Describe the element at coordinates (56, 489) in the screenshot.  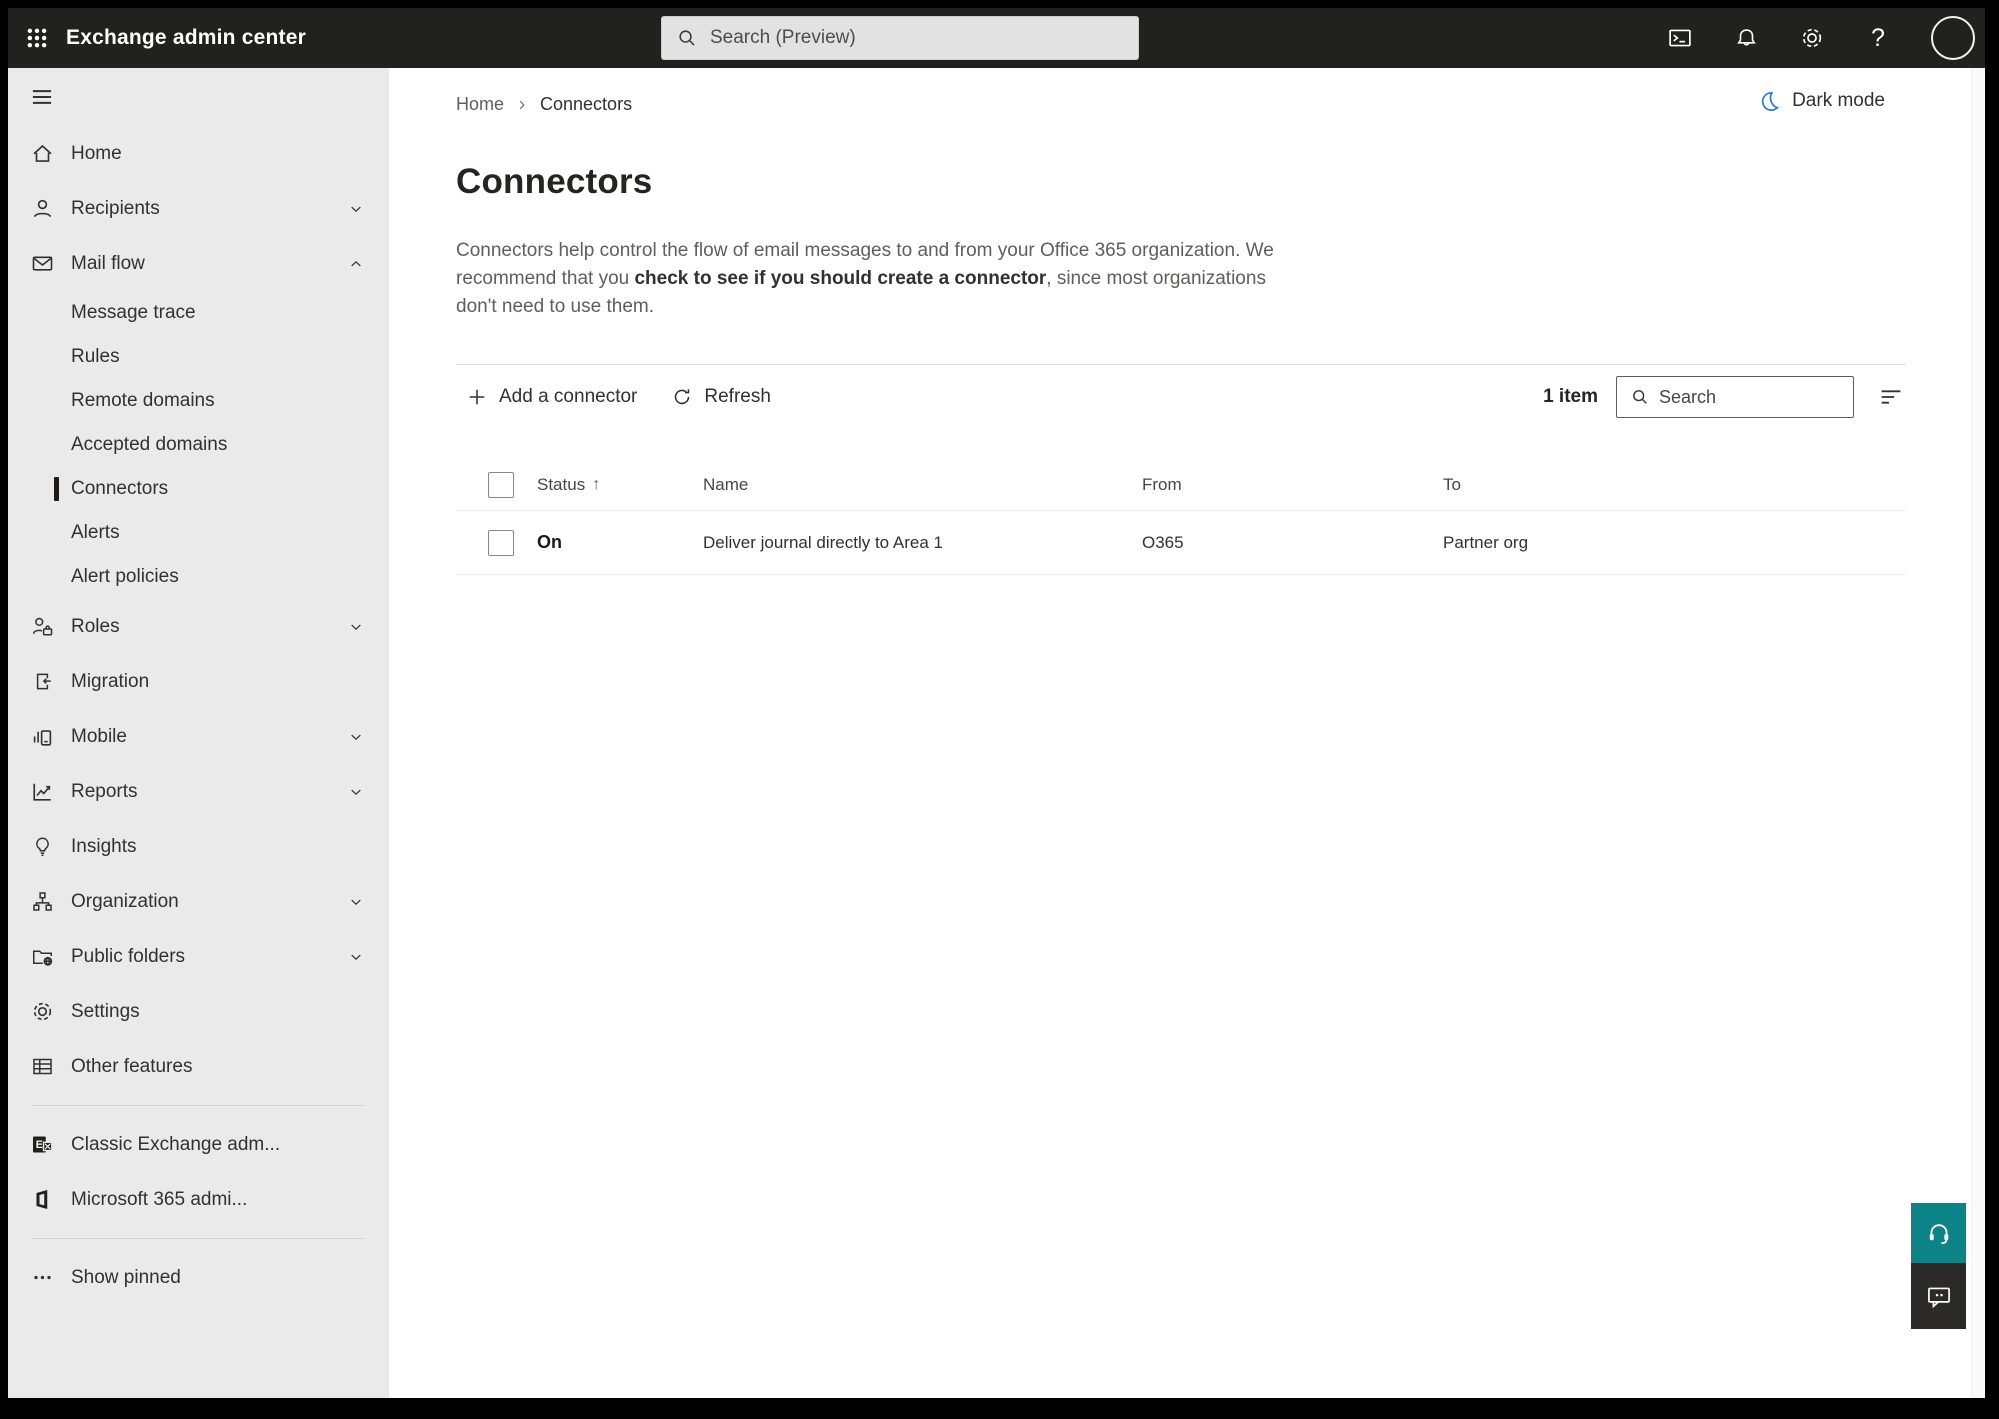
I see `selected-indicator` at that location.